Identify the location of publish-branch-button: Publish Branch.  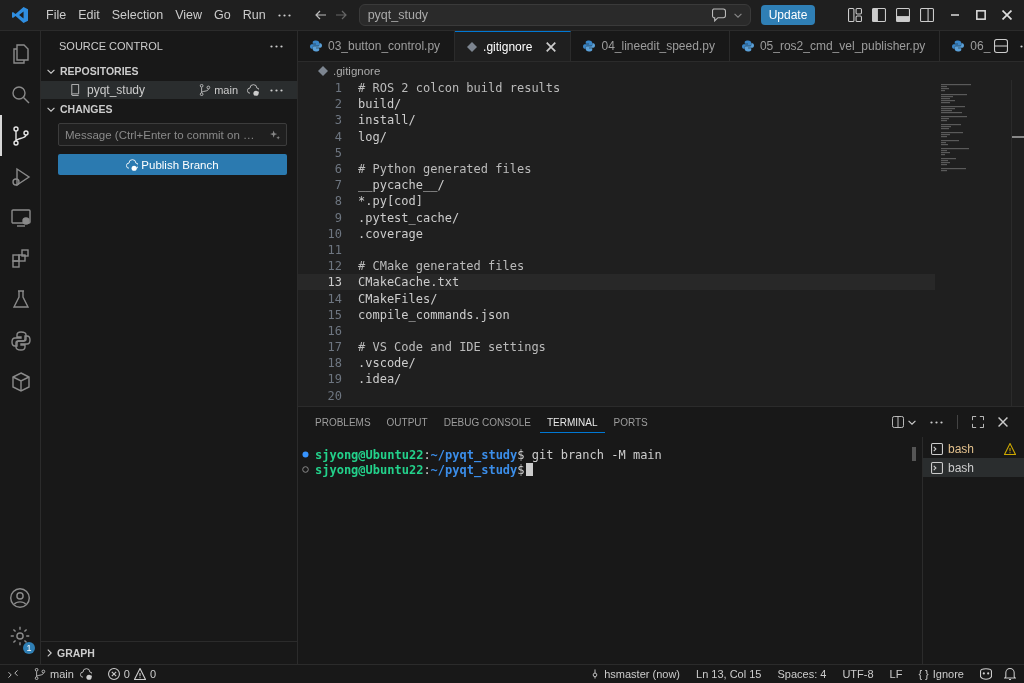
(172, 164).